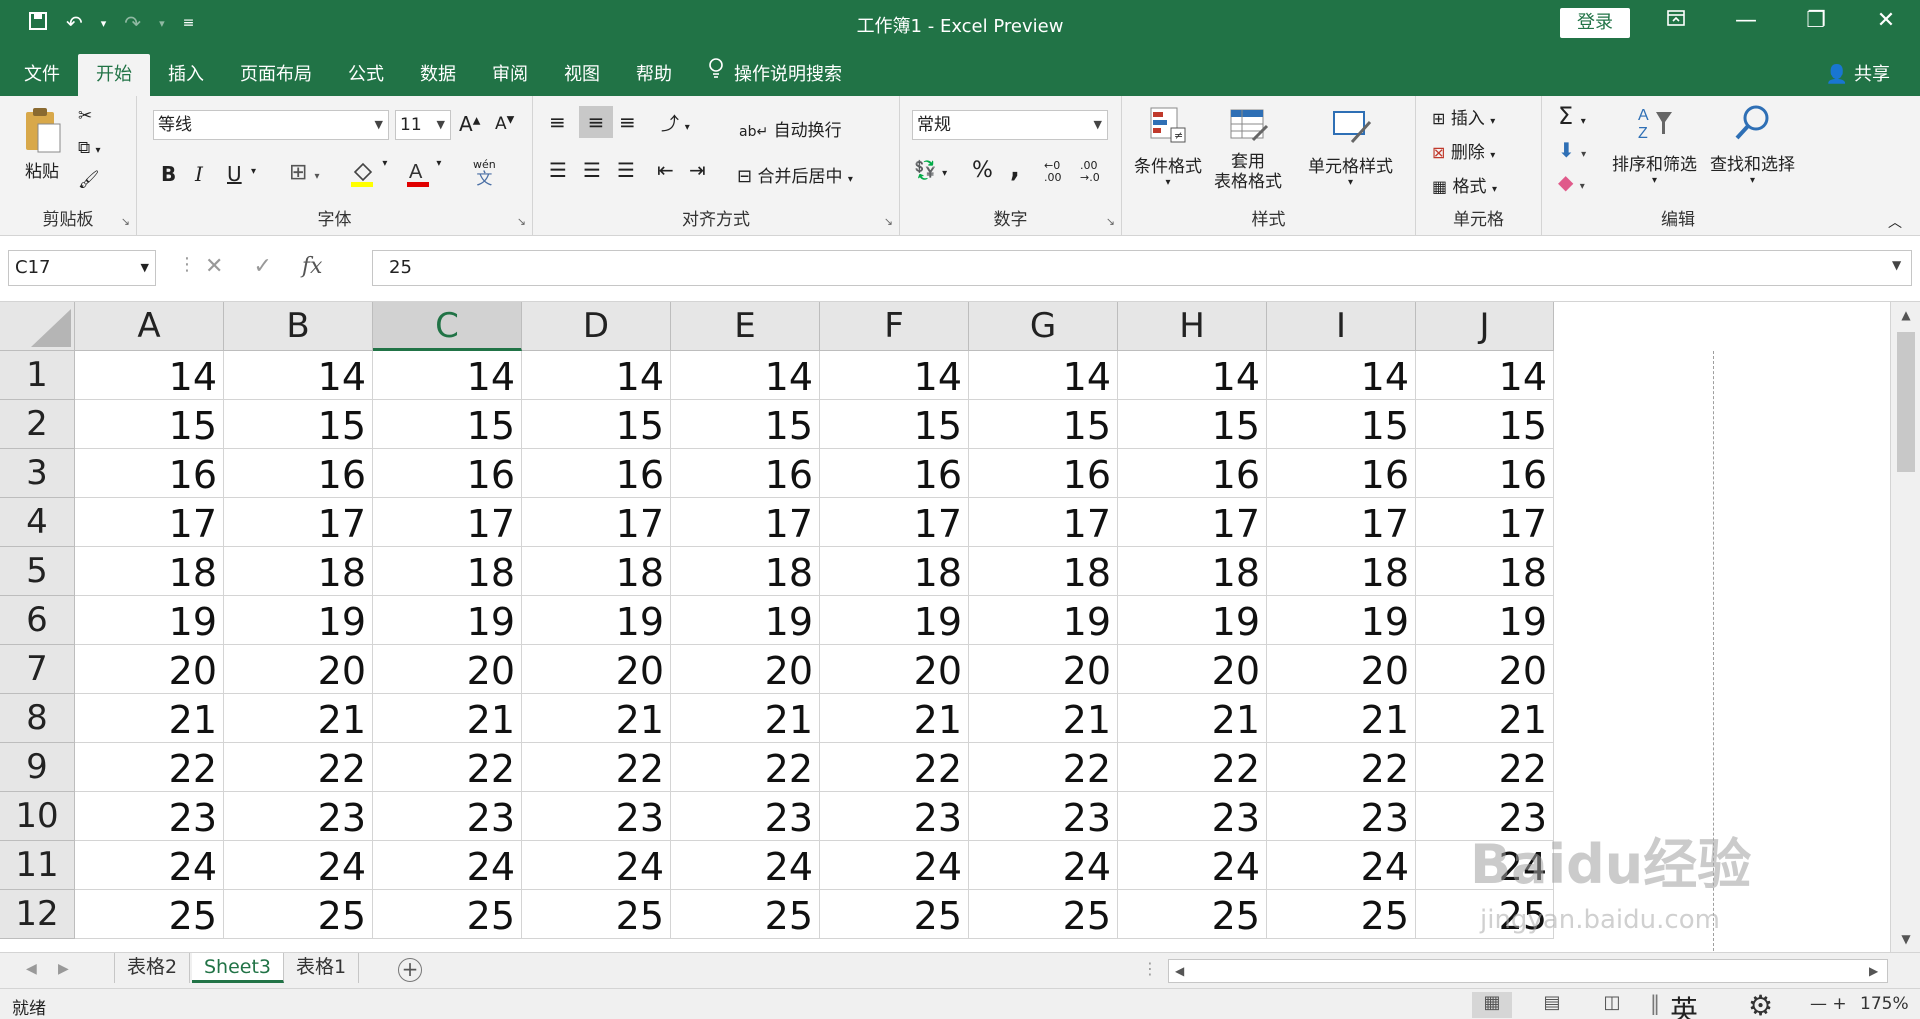 This screenshot has height=1019, width=1920. What do you see at coordinates (894, 620) in the screenshot?
I see `cell-f6: 19` at bounding box center [894, 620].